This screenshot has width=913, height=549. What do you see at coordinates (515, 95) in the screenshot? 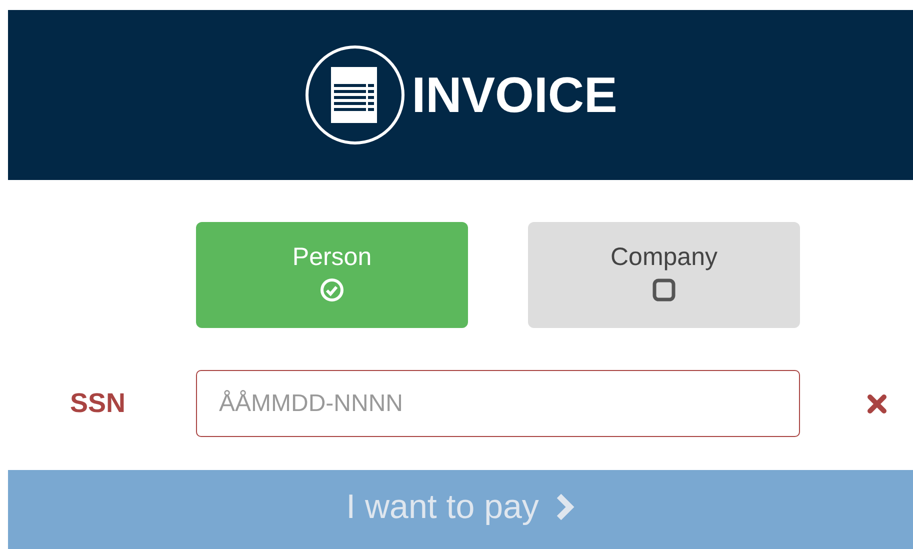
I see `invoice-title: INVOICE` at bounding box center [515, 95].